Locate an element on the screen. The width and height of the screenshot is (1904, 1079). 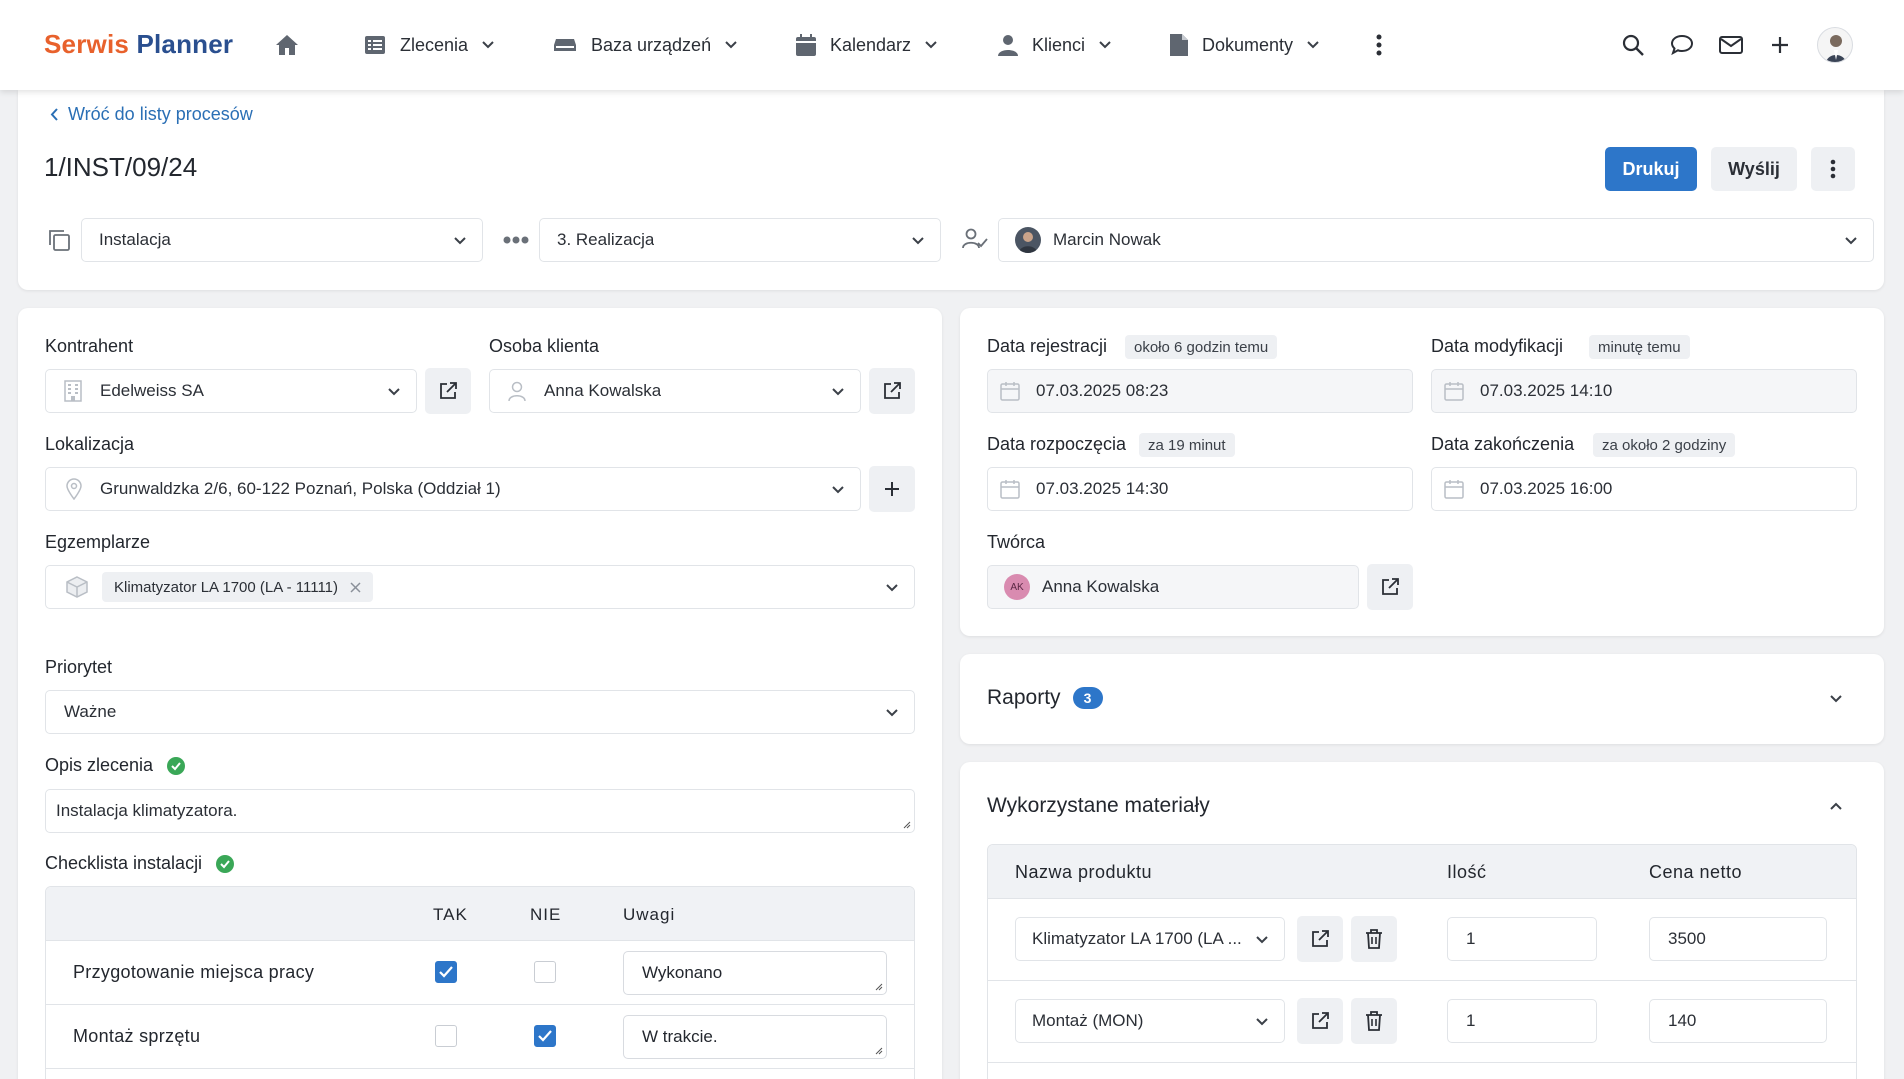
price-input: 140 is located at coordinates (1738, 1021).